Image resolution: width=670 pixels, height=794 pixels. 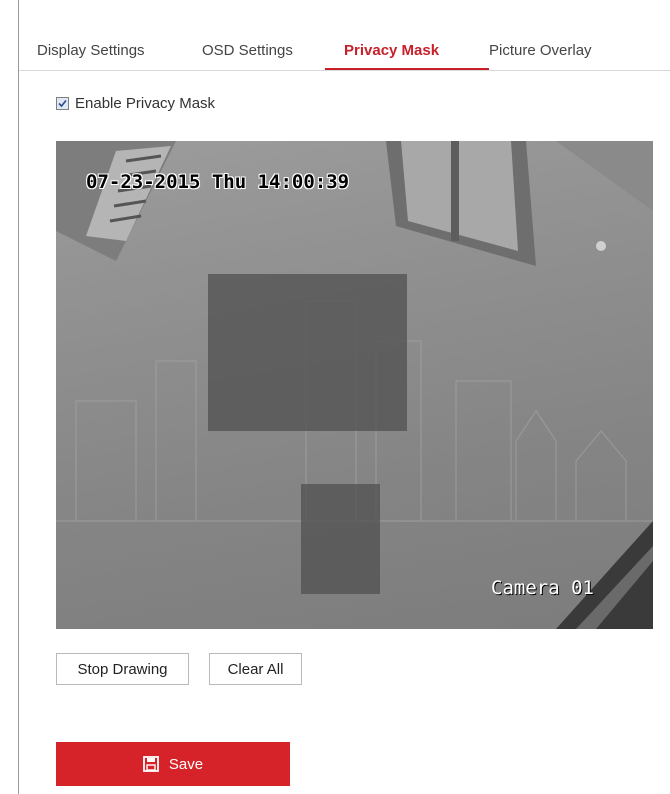 What do you see at coordinates (391, 50) in the screenshot?
I see `tab-privacy-mask: Privacy Mask` at bounding box center [391, 50].